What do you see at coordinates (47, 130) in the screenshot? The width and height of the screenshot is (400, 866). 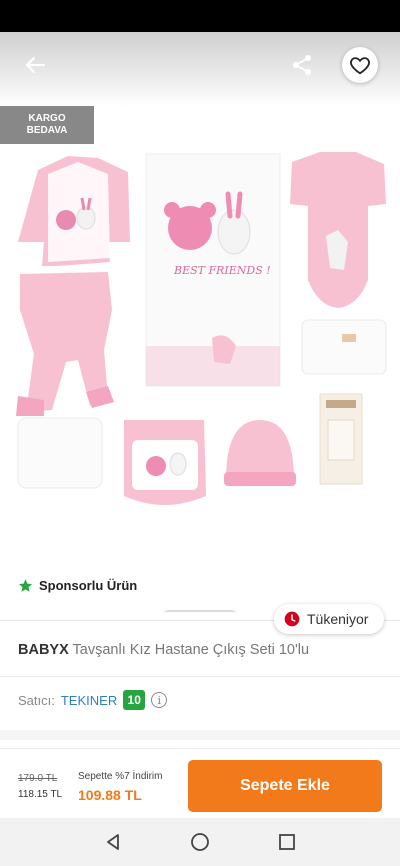 I see `free-shipping-line2: BEDAVA` at bounding box center [47, 130].